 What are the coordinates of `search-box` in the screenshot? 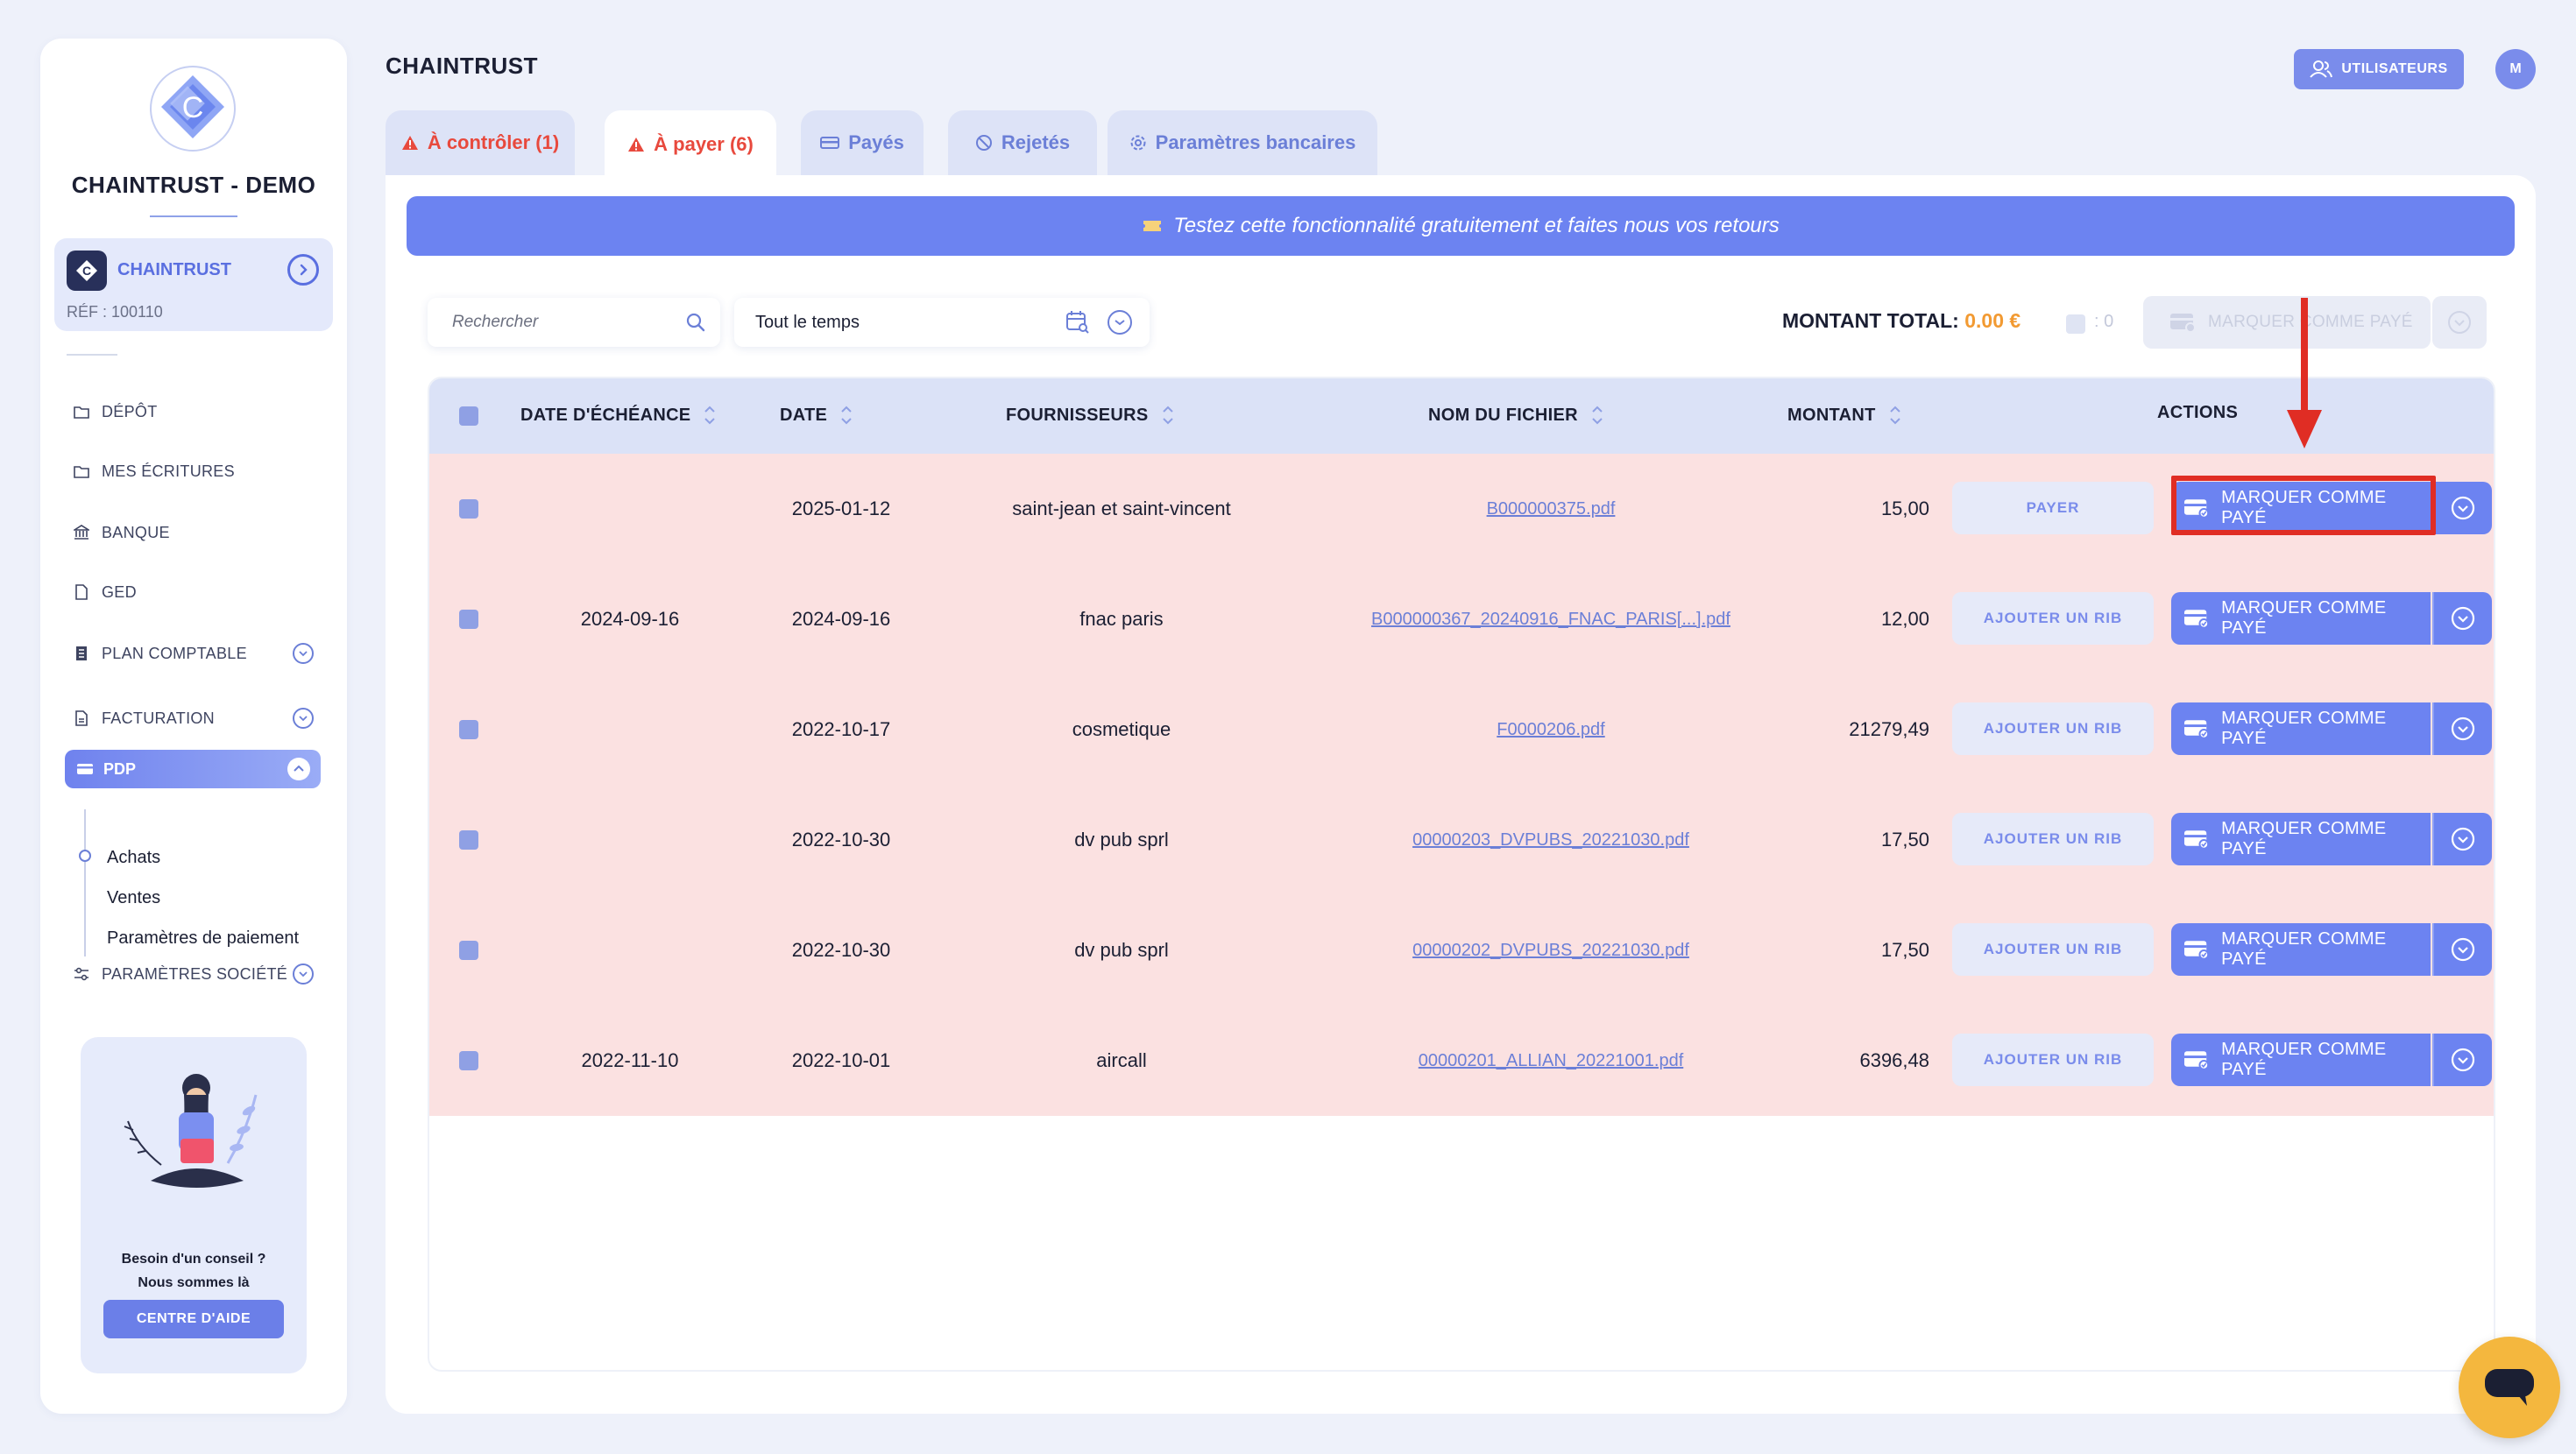 It's located at (574, 322).